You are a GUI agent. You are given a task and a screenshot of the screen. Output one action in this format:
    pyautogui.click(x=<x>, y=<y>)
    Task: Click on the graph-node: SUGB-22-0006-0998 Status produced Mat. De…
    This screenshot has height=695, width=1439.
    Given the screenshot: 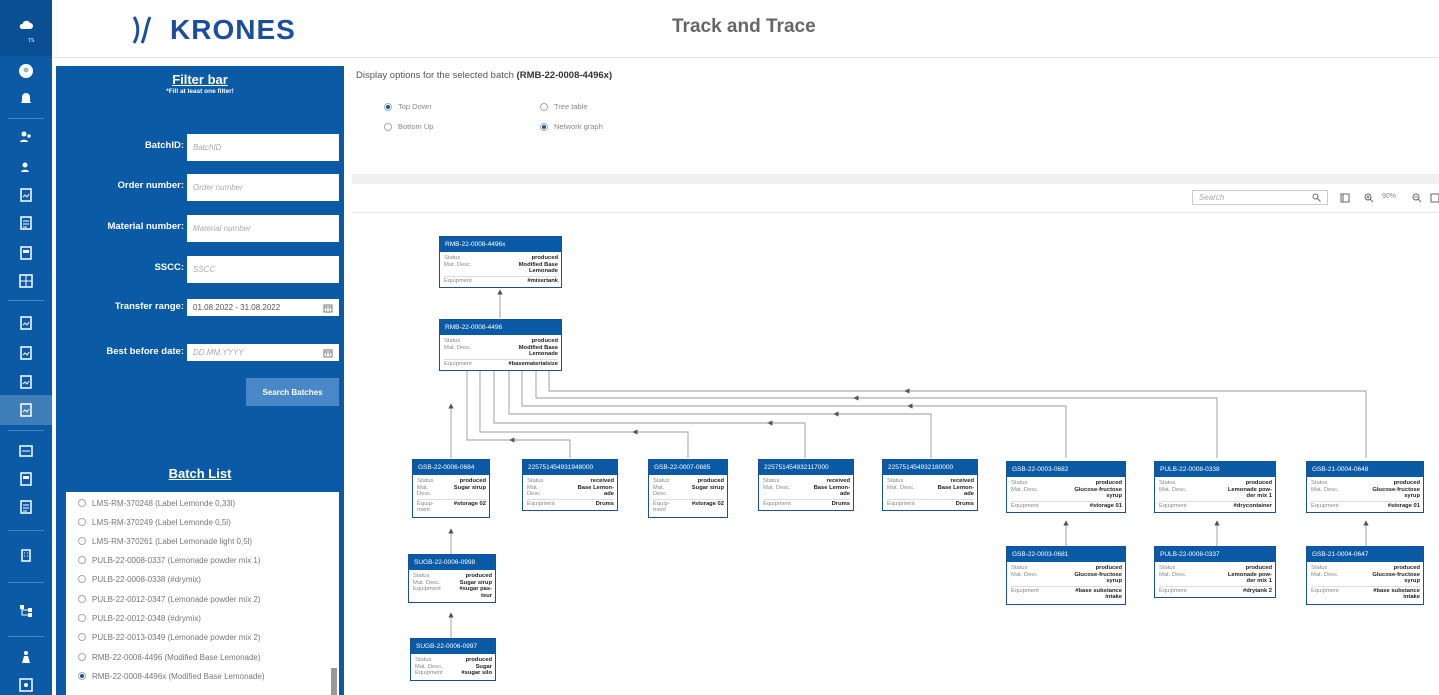 What is the action you would take?
    pyautogui.click(x=452, y=578)
    